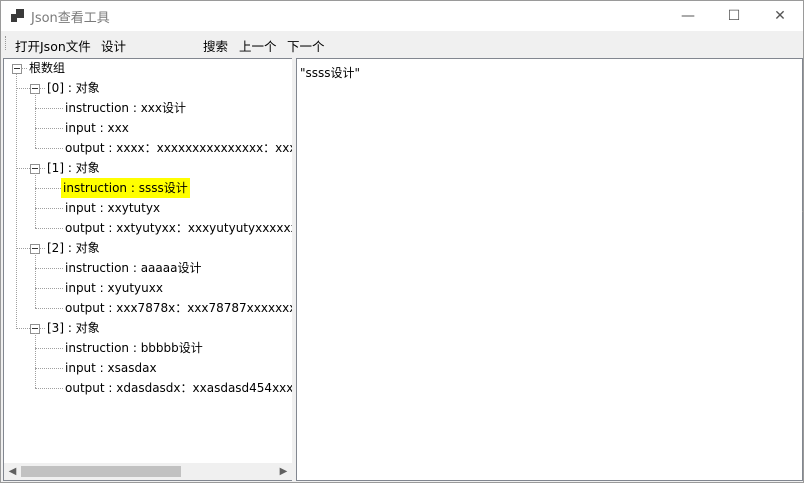 This screenshot has width=804, height=483. I want to click on minimize-button: —, so click(688, 16).